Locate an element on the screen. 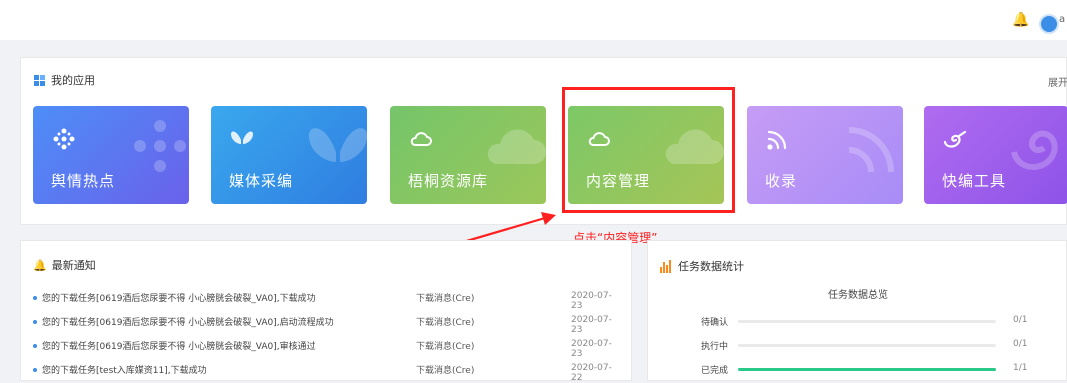 This screenshot has width=1067, height=383. app-tile-label: 收录 is located at coordinates (781, 181).